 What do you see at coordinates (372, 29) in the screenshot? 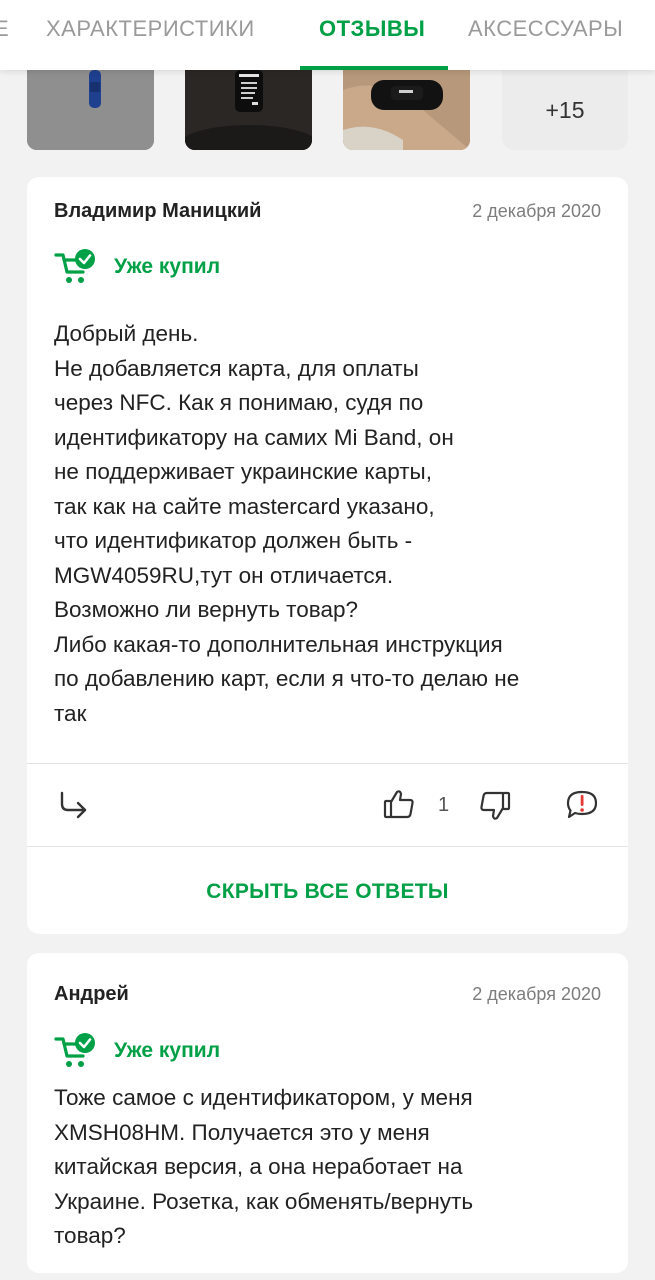
I see `tab-reviews: ОТЗЫВЫ` at bounding box center [372, 29].